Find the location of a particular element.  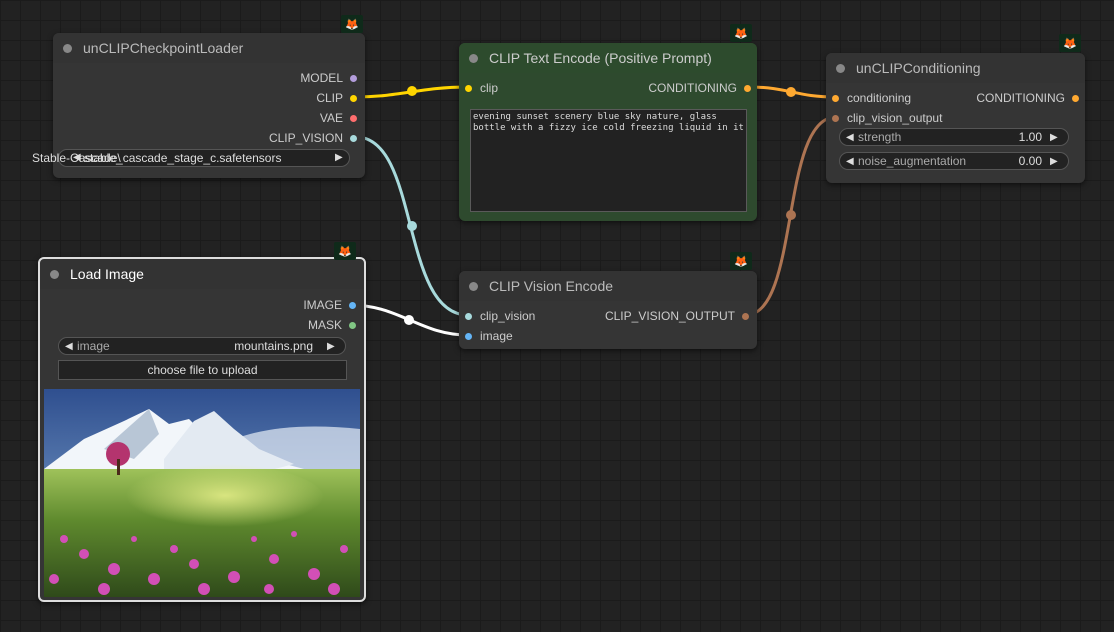

node-title-bar: Load Image is located at coordinates (202, 274).